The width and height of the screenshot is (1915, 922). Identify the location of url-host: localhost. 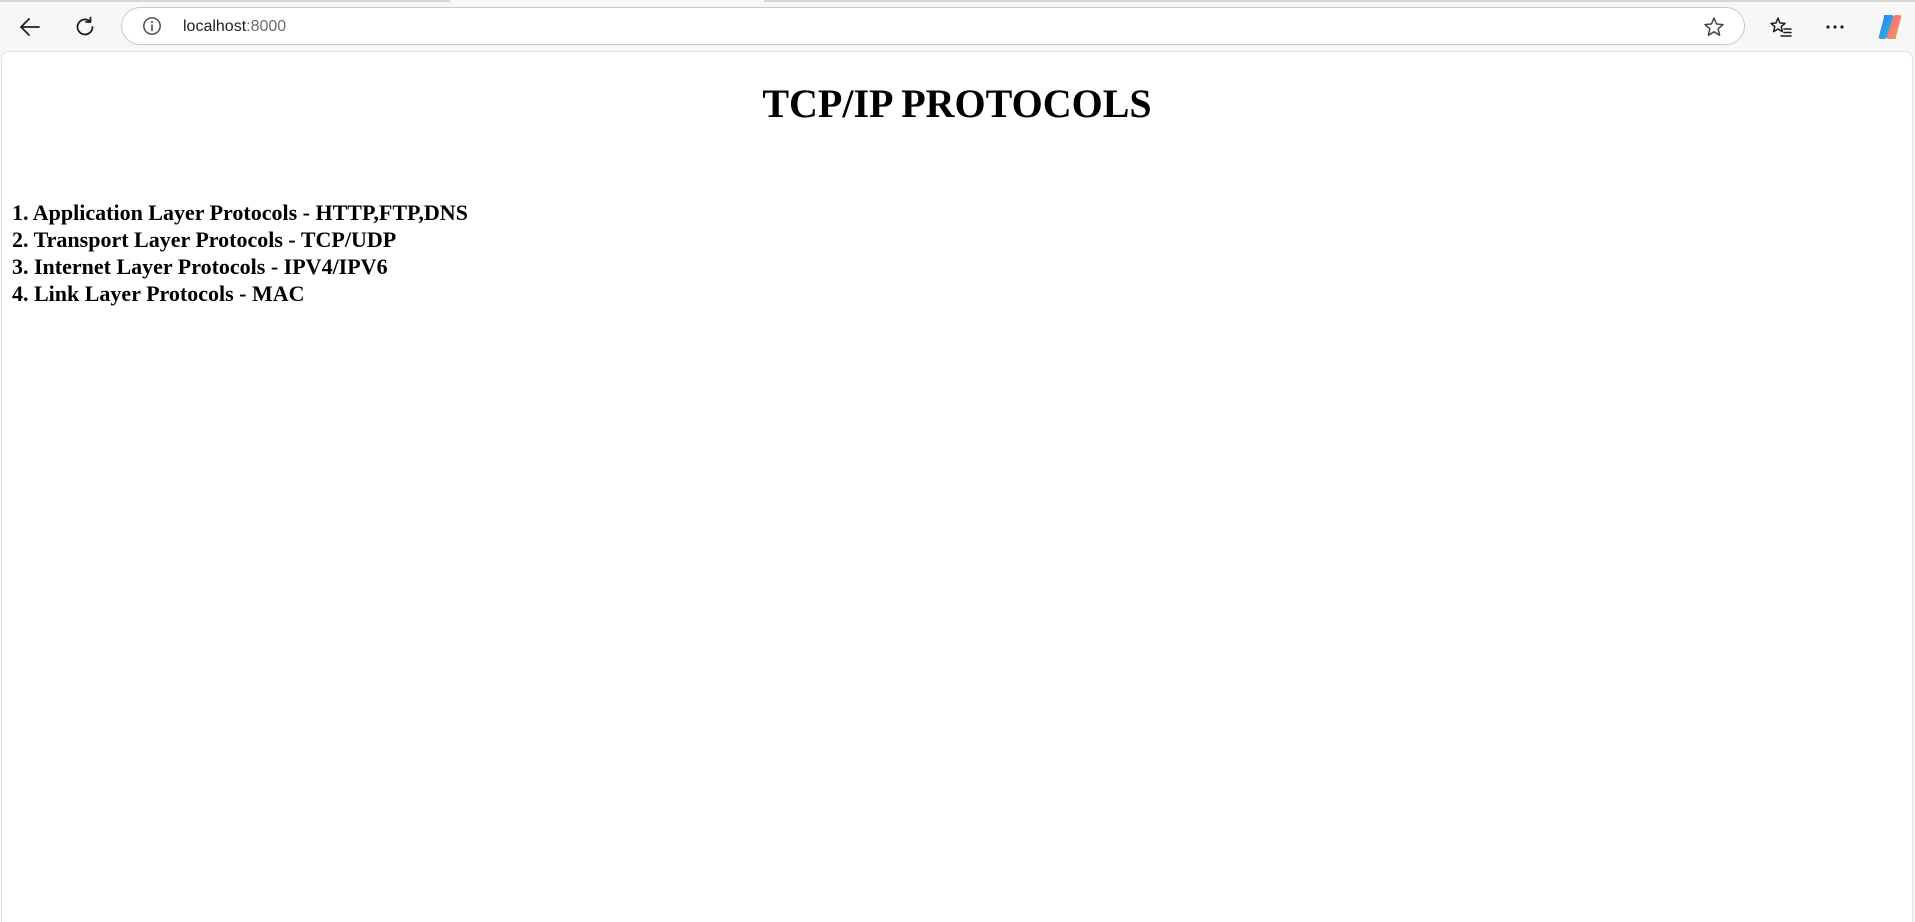
(215, 26).